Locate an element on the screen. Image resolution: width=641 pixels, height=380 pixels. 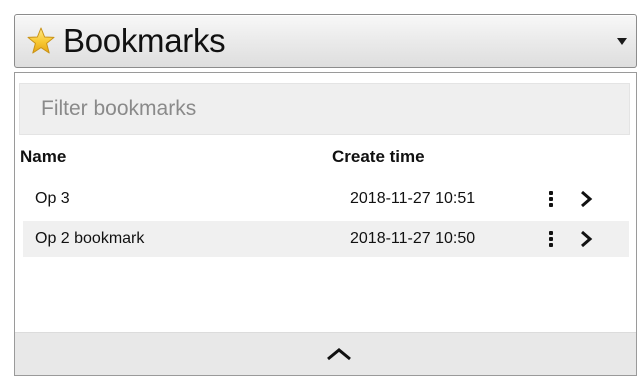
bookmark-create-time: 2018-11-27 10:51 is located at coordinates (413, 198).